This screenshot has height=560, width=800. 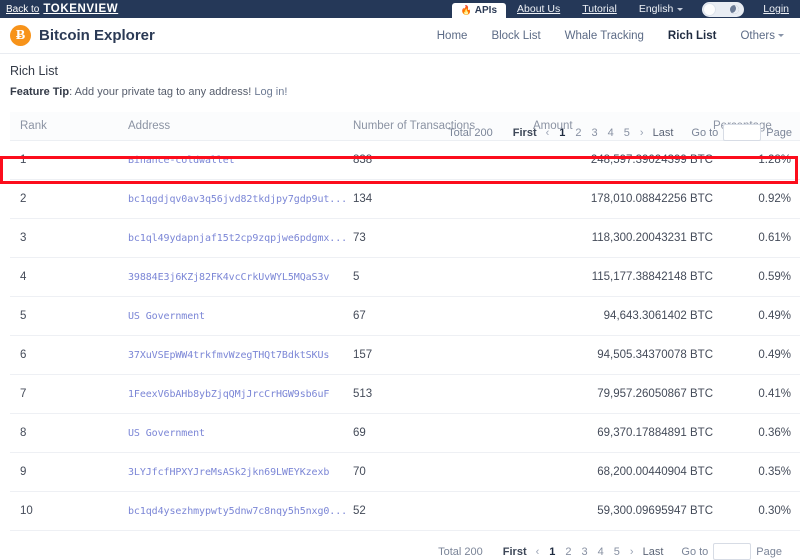 I want to click on cell-rank: 8, so click(x=69, y=433).